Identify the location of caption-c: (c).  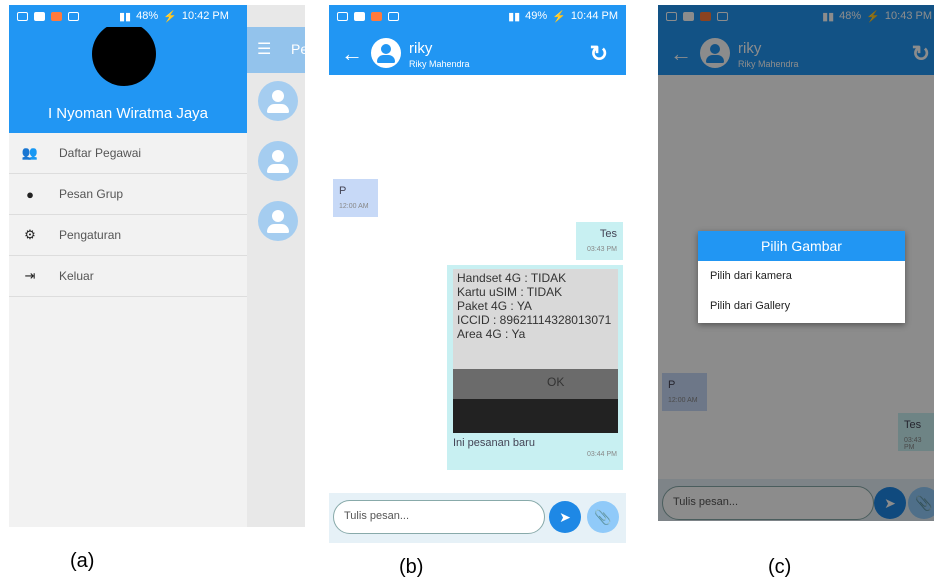
(780, 567).